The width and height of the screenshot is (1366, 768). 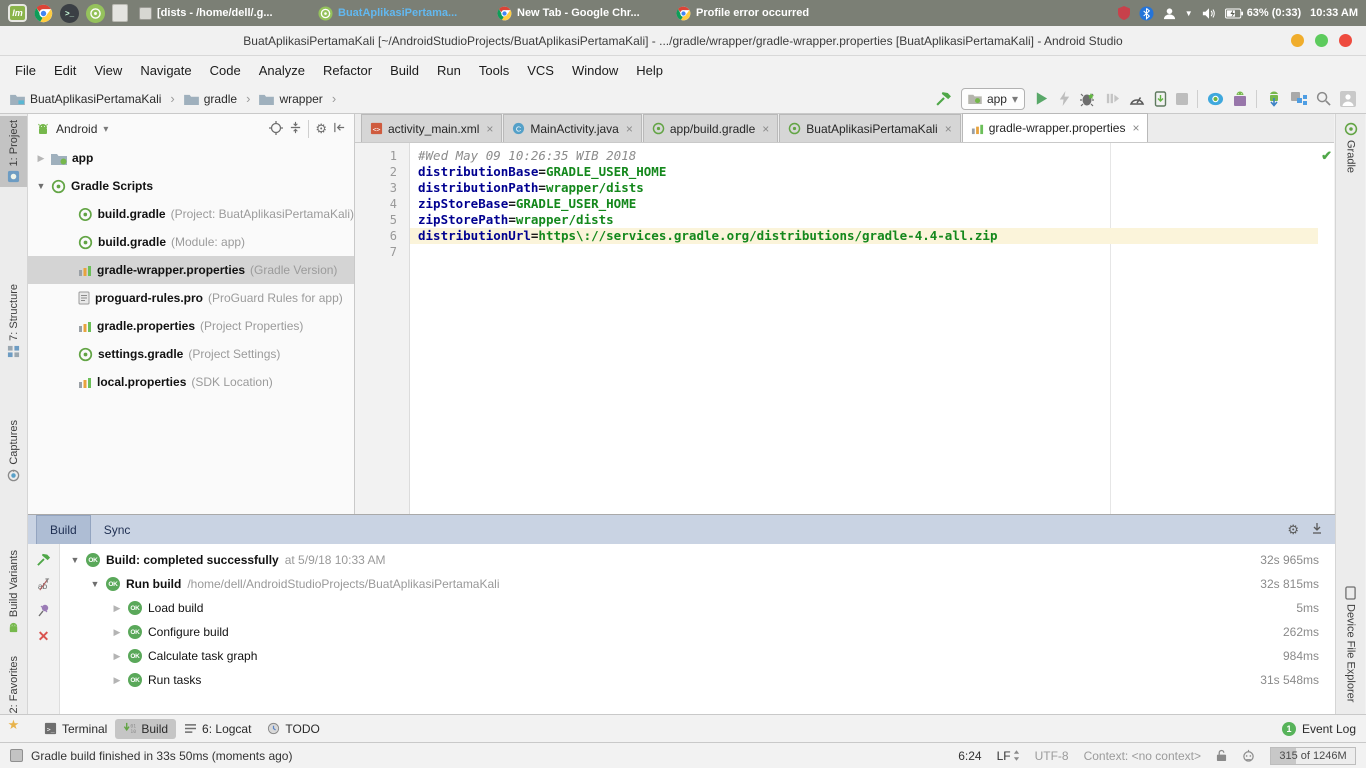 I want to click on editor-scrollbar: ✔, so click(x=1326, y=328).